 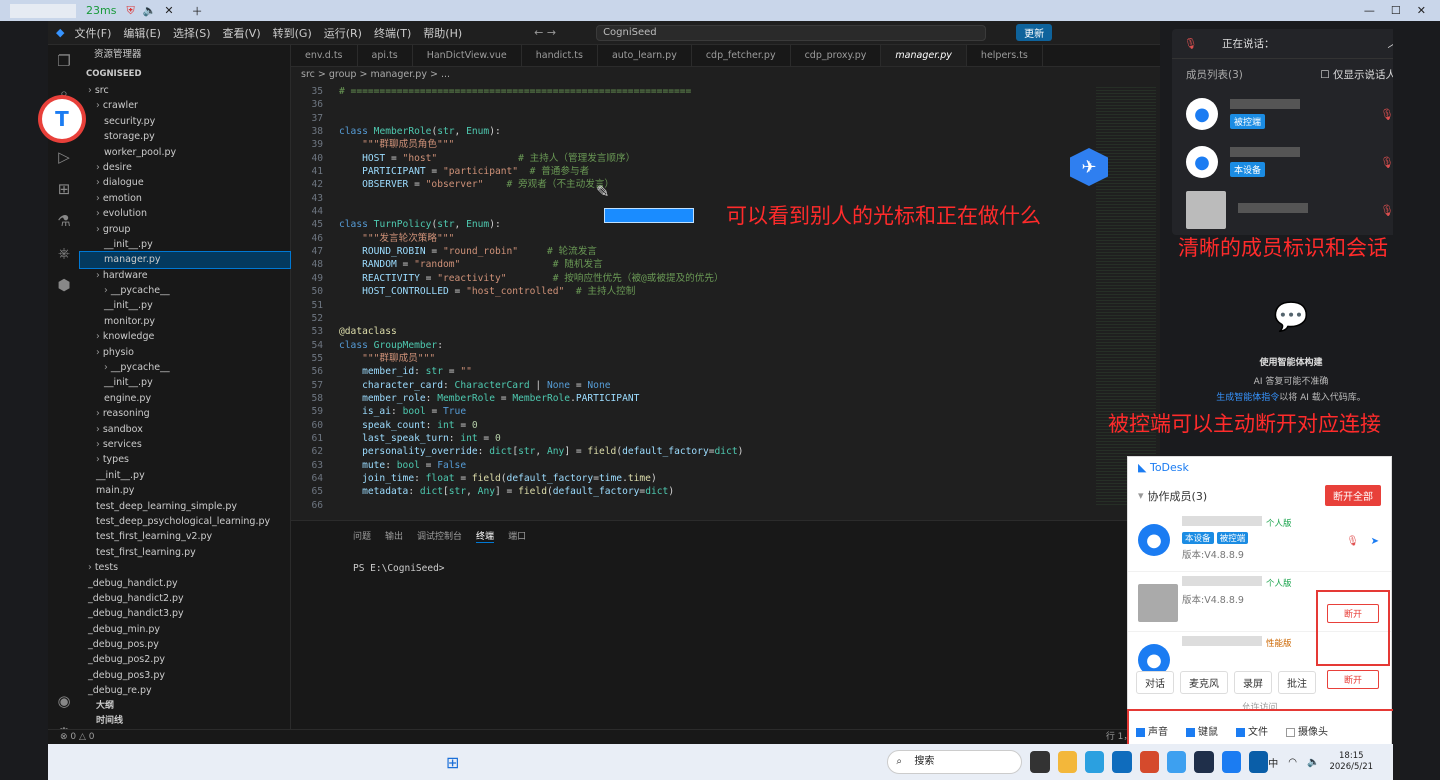 I want to click on tree-file: security.py, so click(x=185, y=121).